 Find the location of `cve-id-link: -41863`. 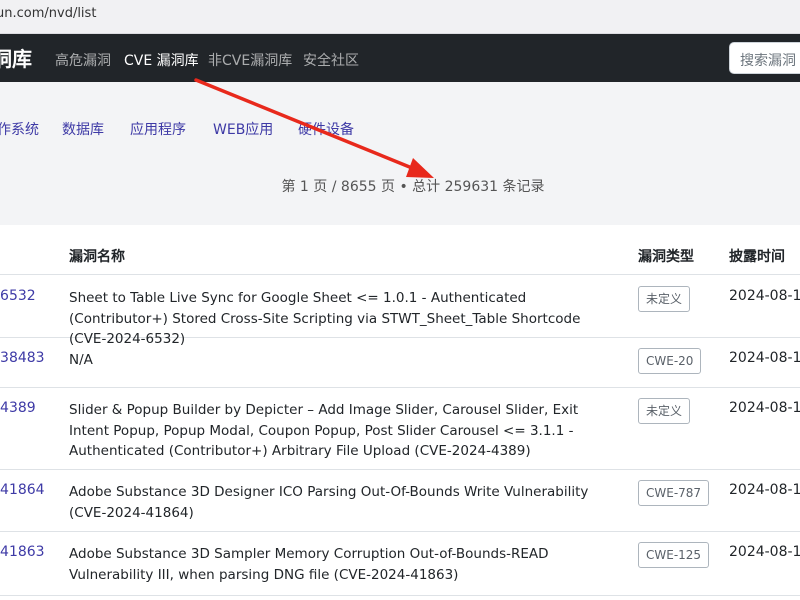

cve-id-link: -41863 is located at coordinates (22, 552).